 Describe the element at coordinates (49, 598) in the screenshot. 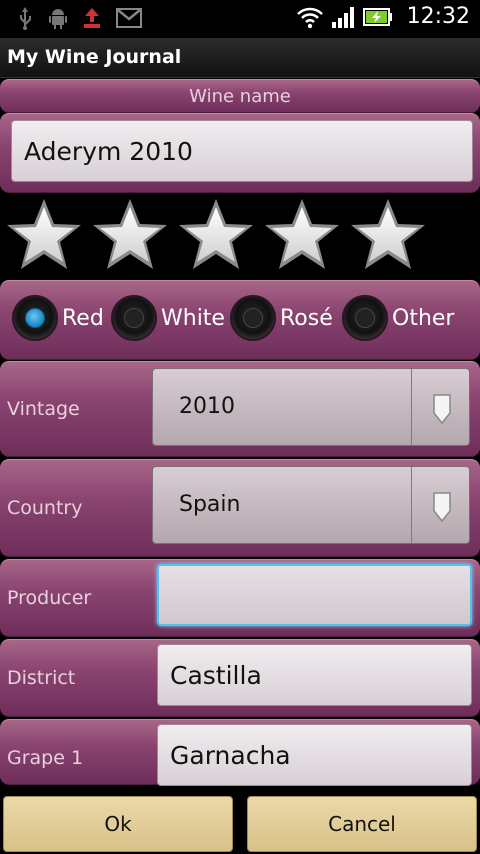

I see `producer-label: Producer` at that location.